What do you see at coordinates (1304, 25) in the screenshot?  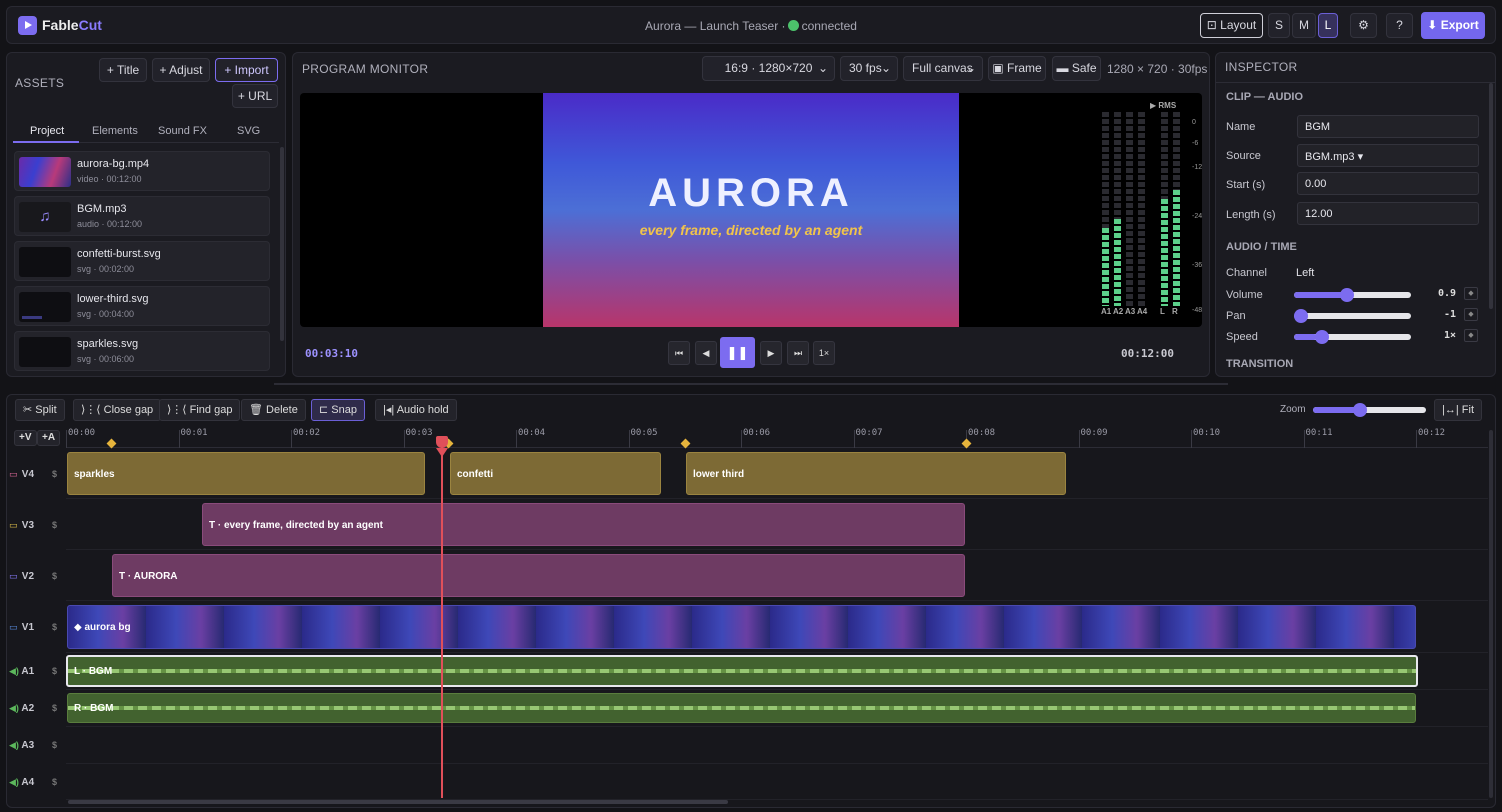 I see `size-m-button: M` at bounding box center [1304, 25].